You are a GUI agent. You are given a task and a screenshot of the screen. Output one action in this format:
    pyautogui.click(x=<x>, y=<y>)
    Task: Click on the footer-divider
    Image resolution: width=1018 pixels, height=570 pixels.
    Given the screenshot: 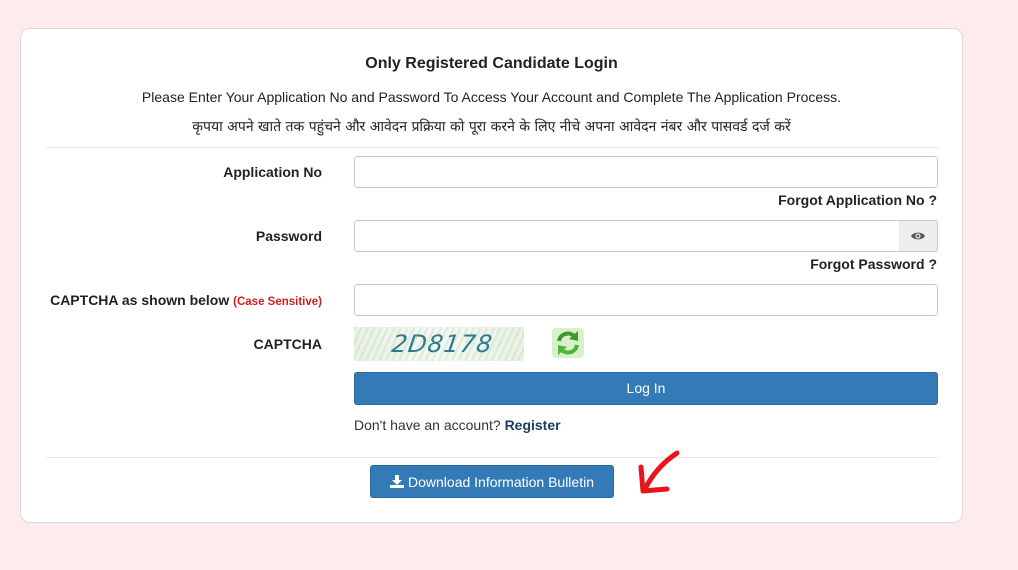 What is the action you would take?
    pyautogui.click(x=492, y=457)
    